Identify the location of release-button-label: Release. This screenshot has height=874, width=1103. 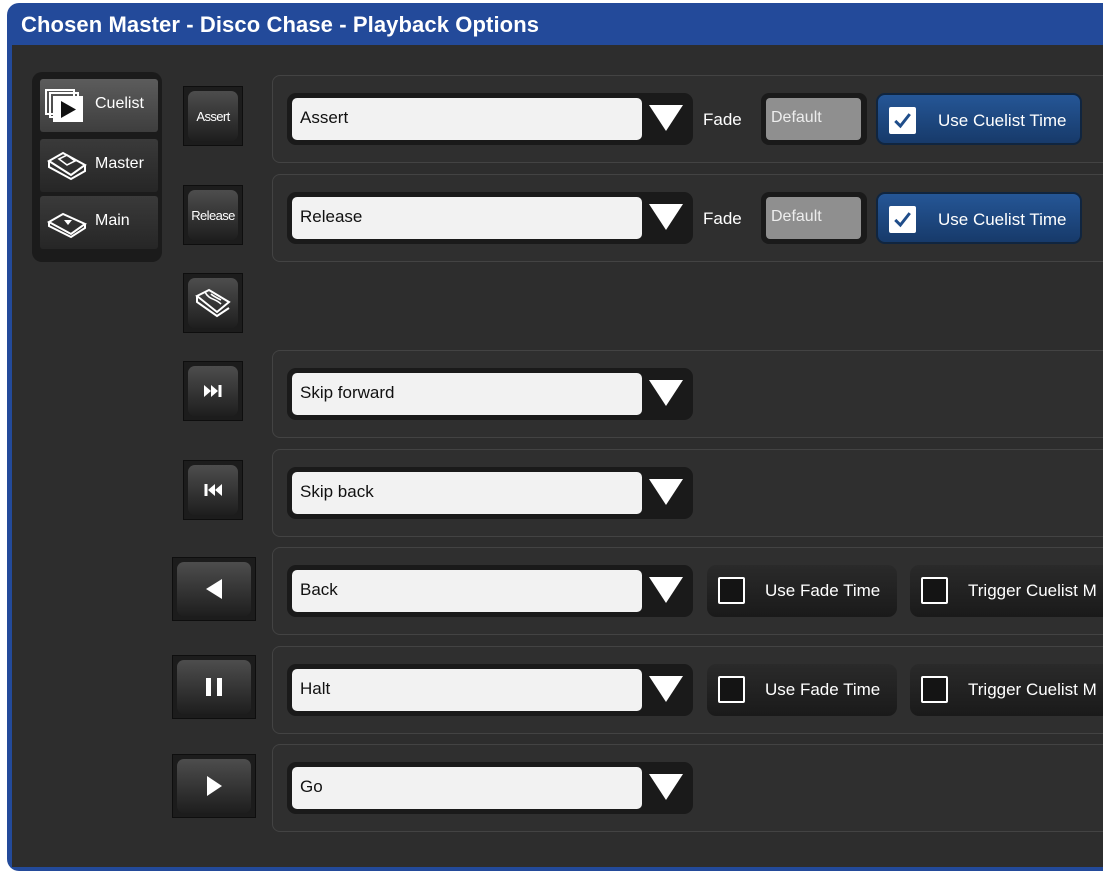
(213, 215).